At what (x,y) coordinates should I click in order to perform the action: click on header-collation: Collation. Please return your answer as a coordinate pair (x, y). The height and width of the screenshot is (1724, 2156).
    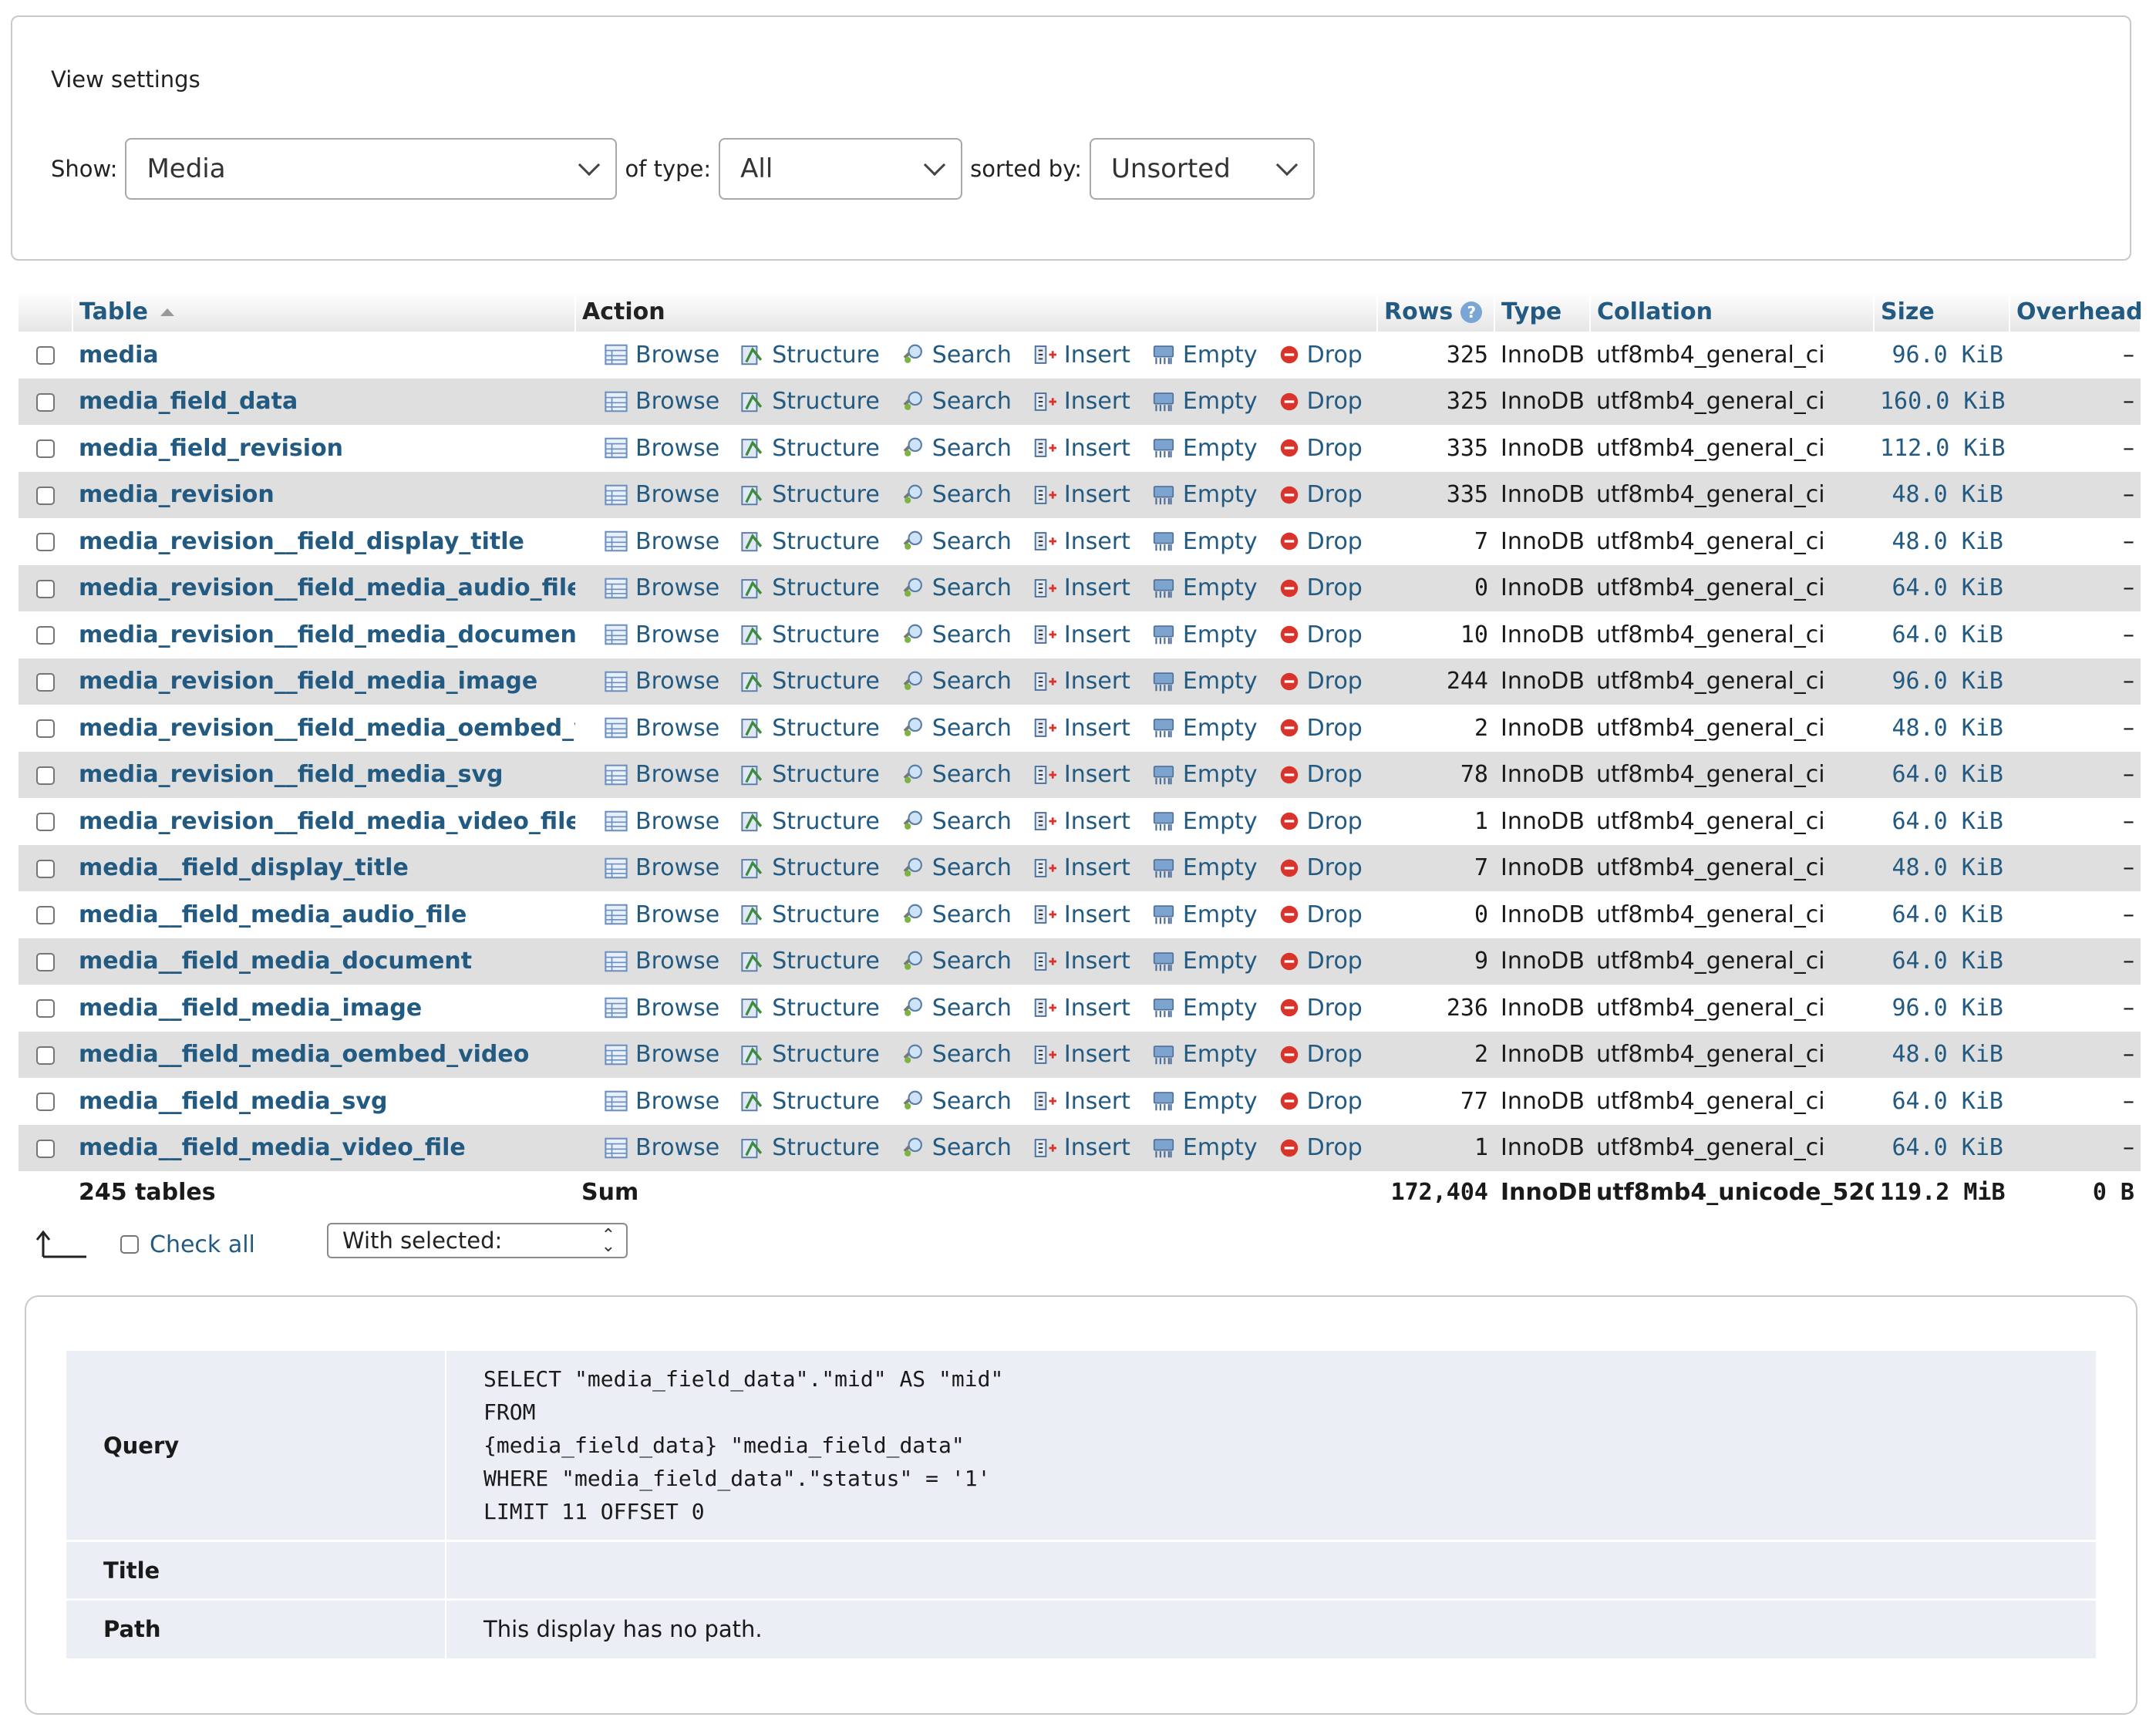
    Looking at the image, I should click on (1732, 311).